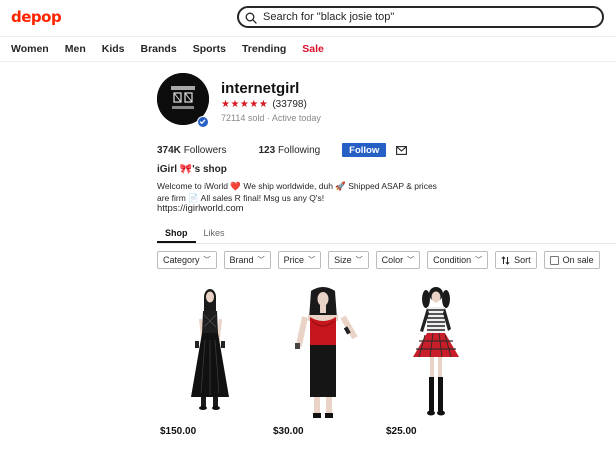 This screenshot has width=616, height=449. Describe the element at coordinates (452, 260) in the screenshot. I see `filter-condition-label: Condition` at that location.